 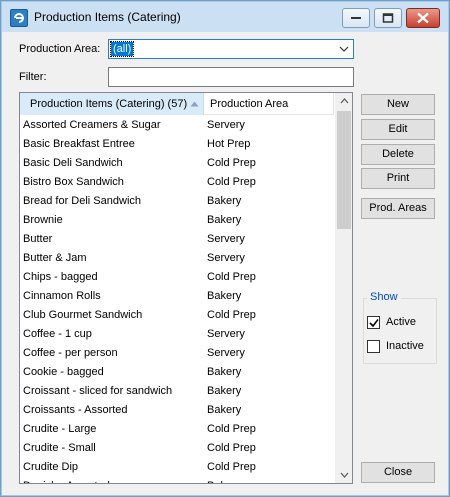 I want to click on sort-ascending-icon, so click(x=194, y=104).